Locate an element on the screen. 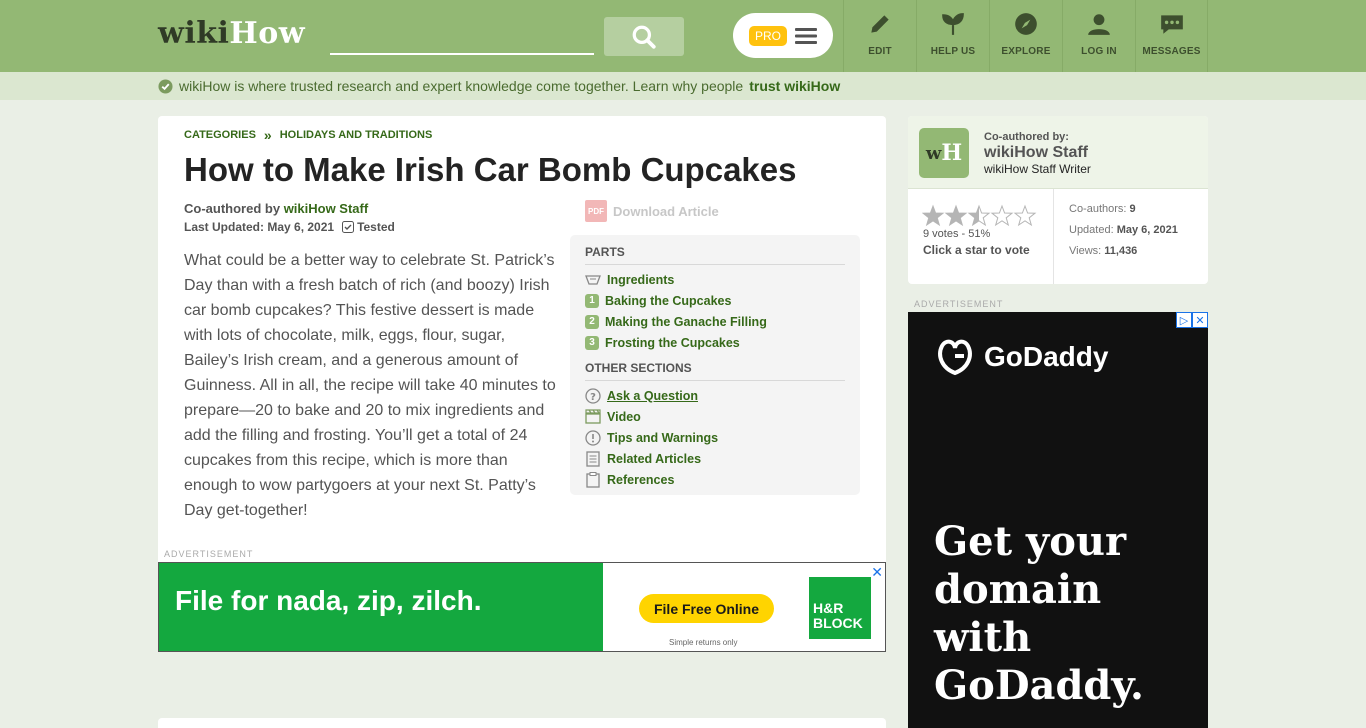 This screenshot has height=728, width=1366. godaddy-mark-icon is located at coordinates (955, 357).